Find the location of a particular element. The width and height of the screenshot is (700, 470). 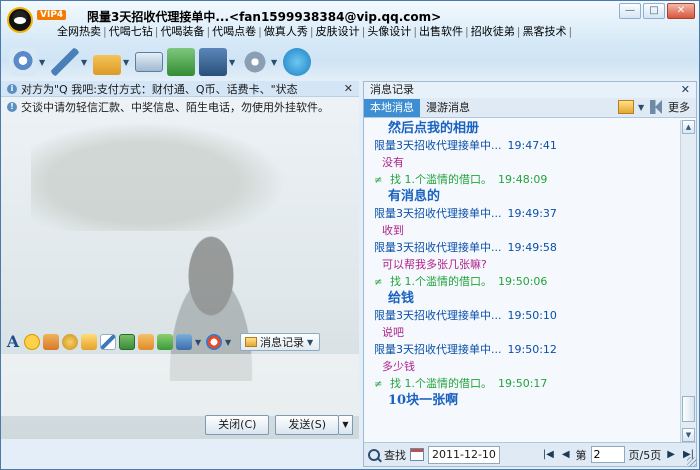

ad-link: 做真人秀 is located at coordinates (286, 31).